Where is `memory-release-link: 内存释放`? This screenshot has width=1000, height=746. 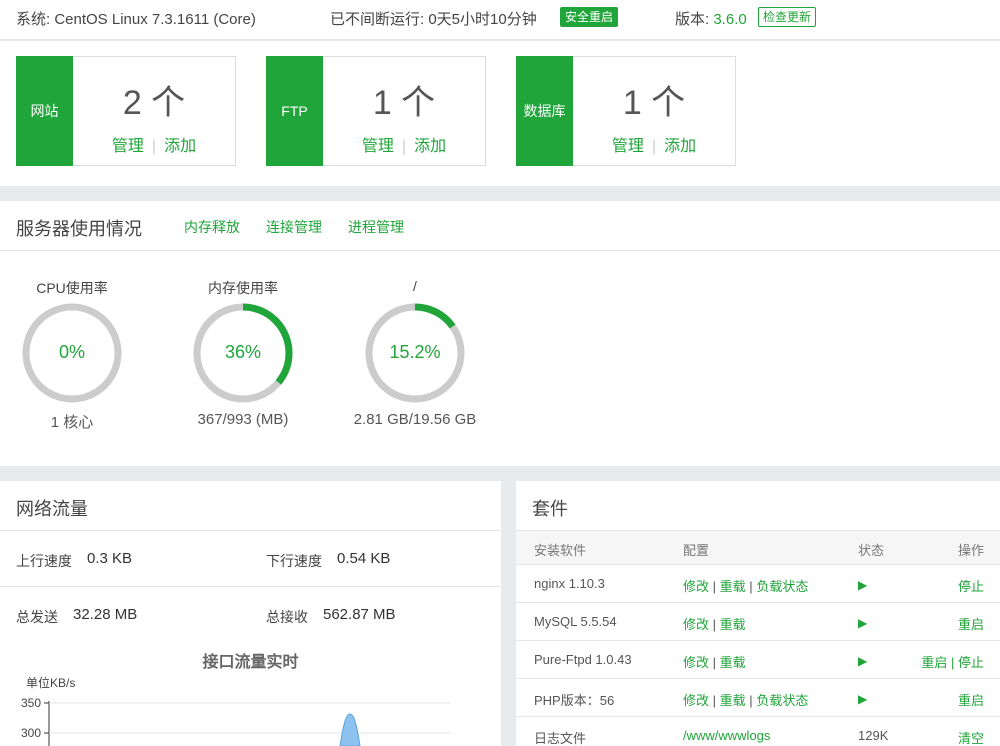
memory-release-link: 内存释放 is located at coordinates (212, 227).